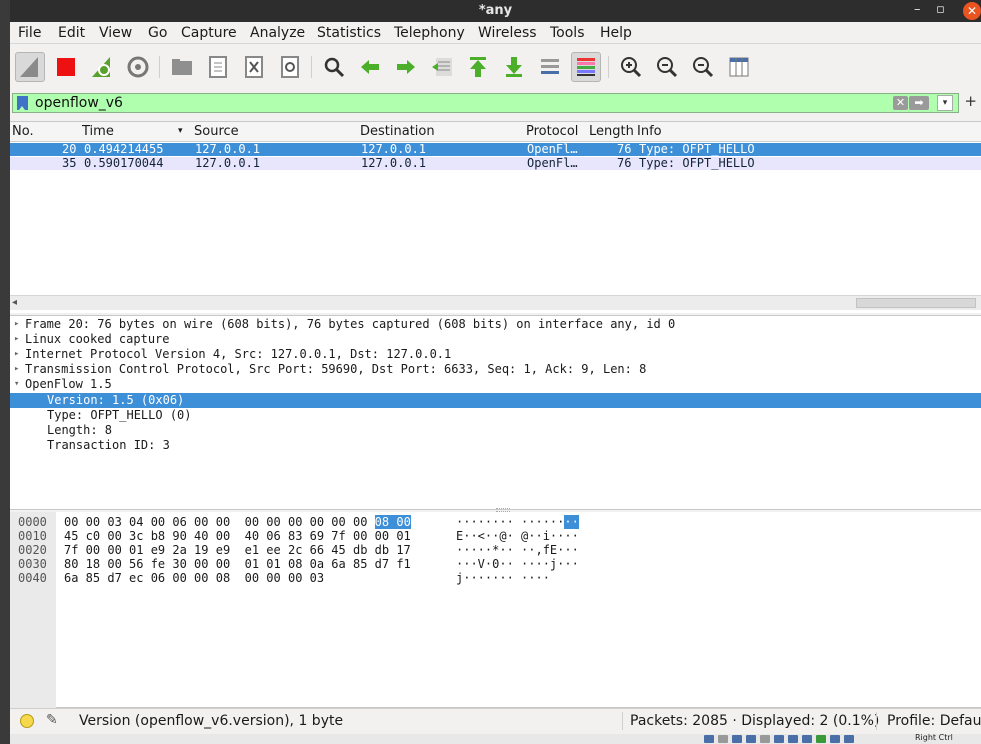  I want to click on column-no: No., so click(23, 131).